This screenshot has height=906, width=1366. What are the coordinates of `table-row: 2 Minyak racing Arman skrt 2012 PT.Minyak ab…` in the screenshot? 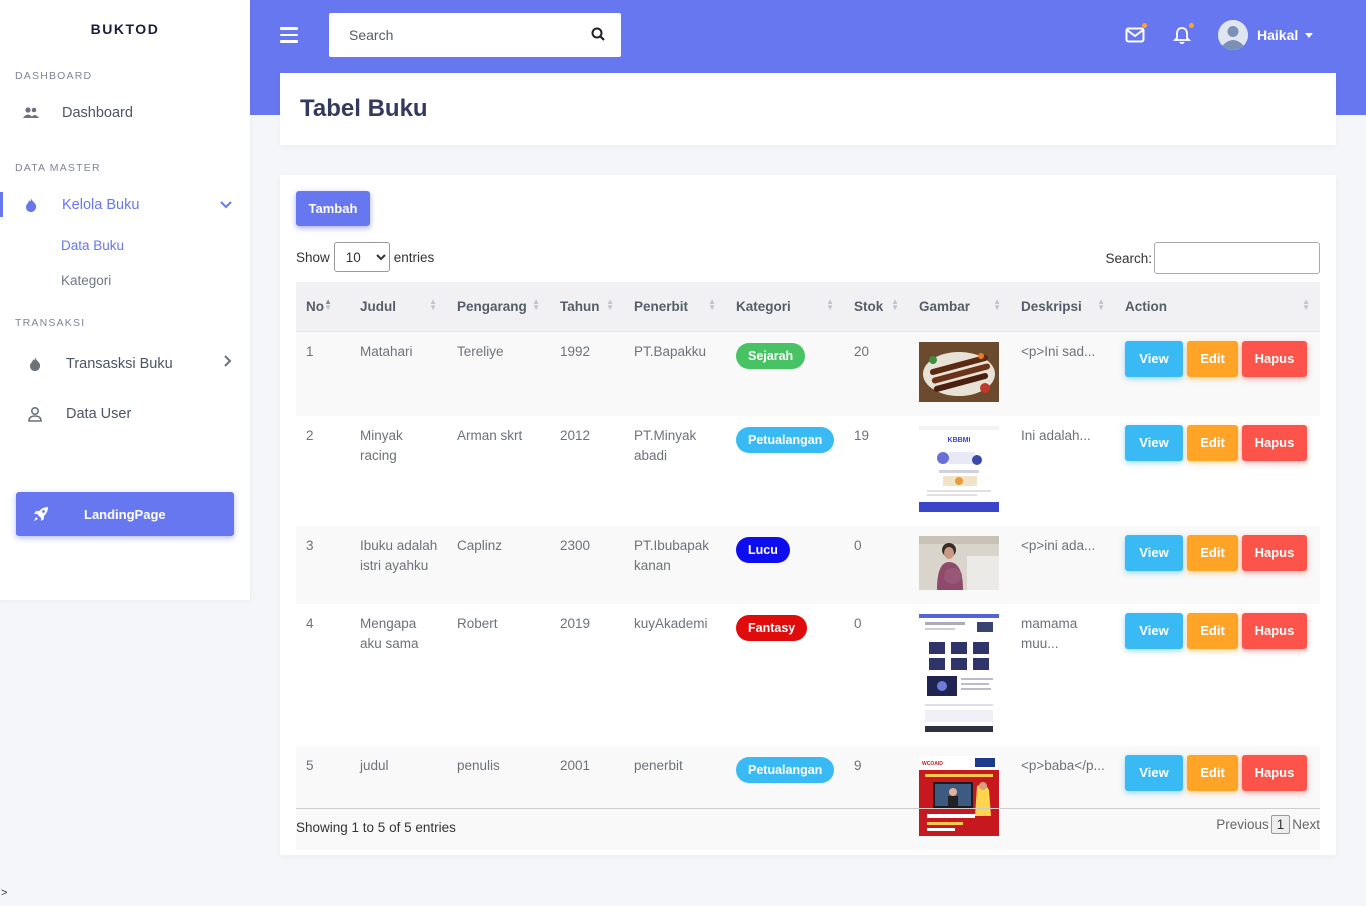 It's located at (808, 471).